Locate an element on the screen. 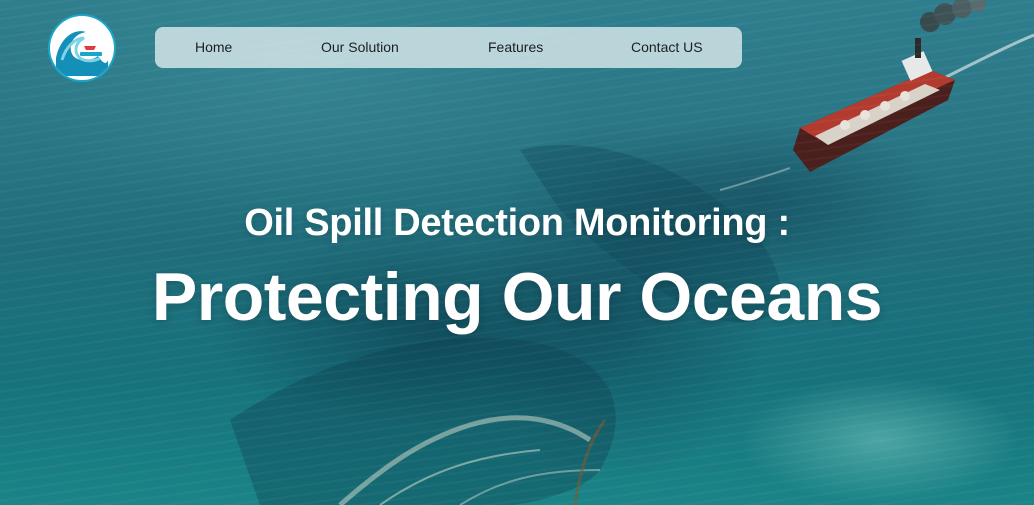 This screenshot has width=1034, height=505. hero-title: Protecting Our Oceans is located at coordinates (517, 297).